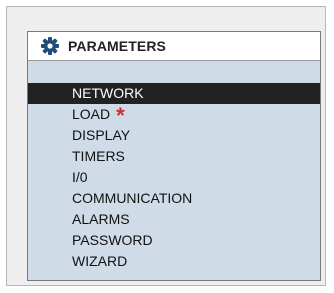 The width and height of the screenshot is (334, 293). Describe the element at coordinates (174, 135) in the screenshot. I see `menu-item-display: DISPLAY` at that location.